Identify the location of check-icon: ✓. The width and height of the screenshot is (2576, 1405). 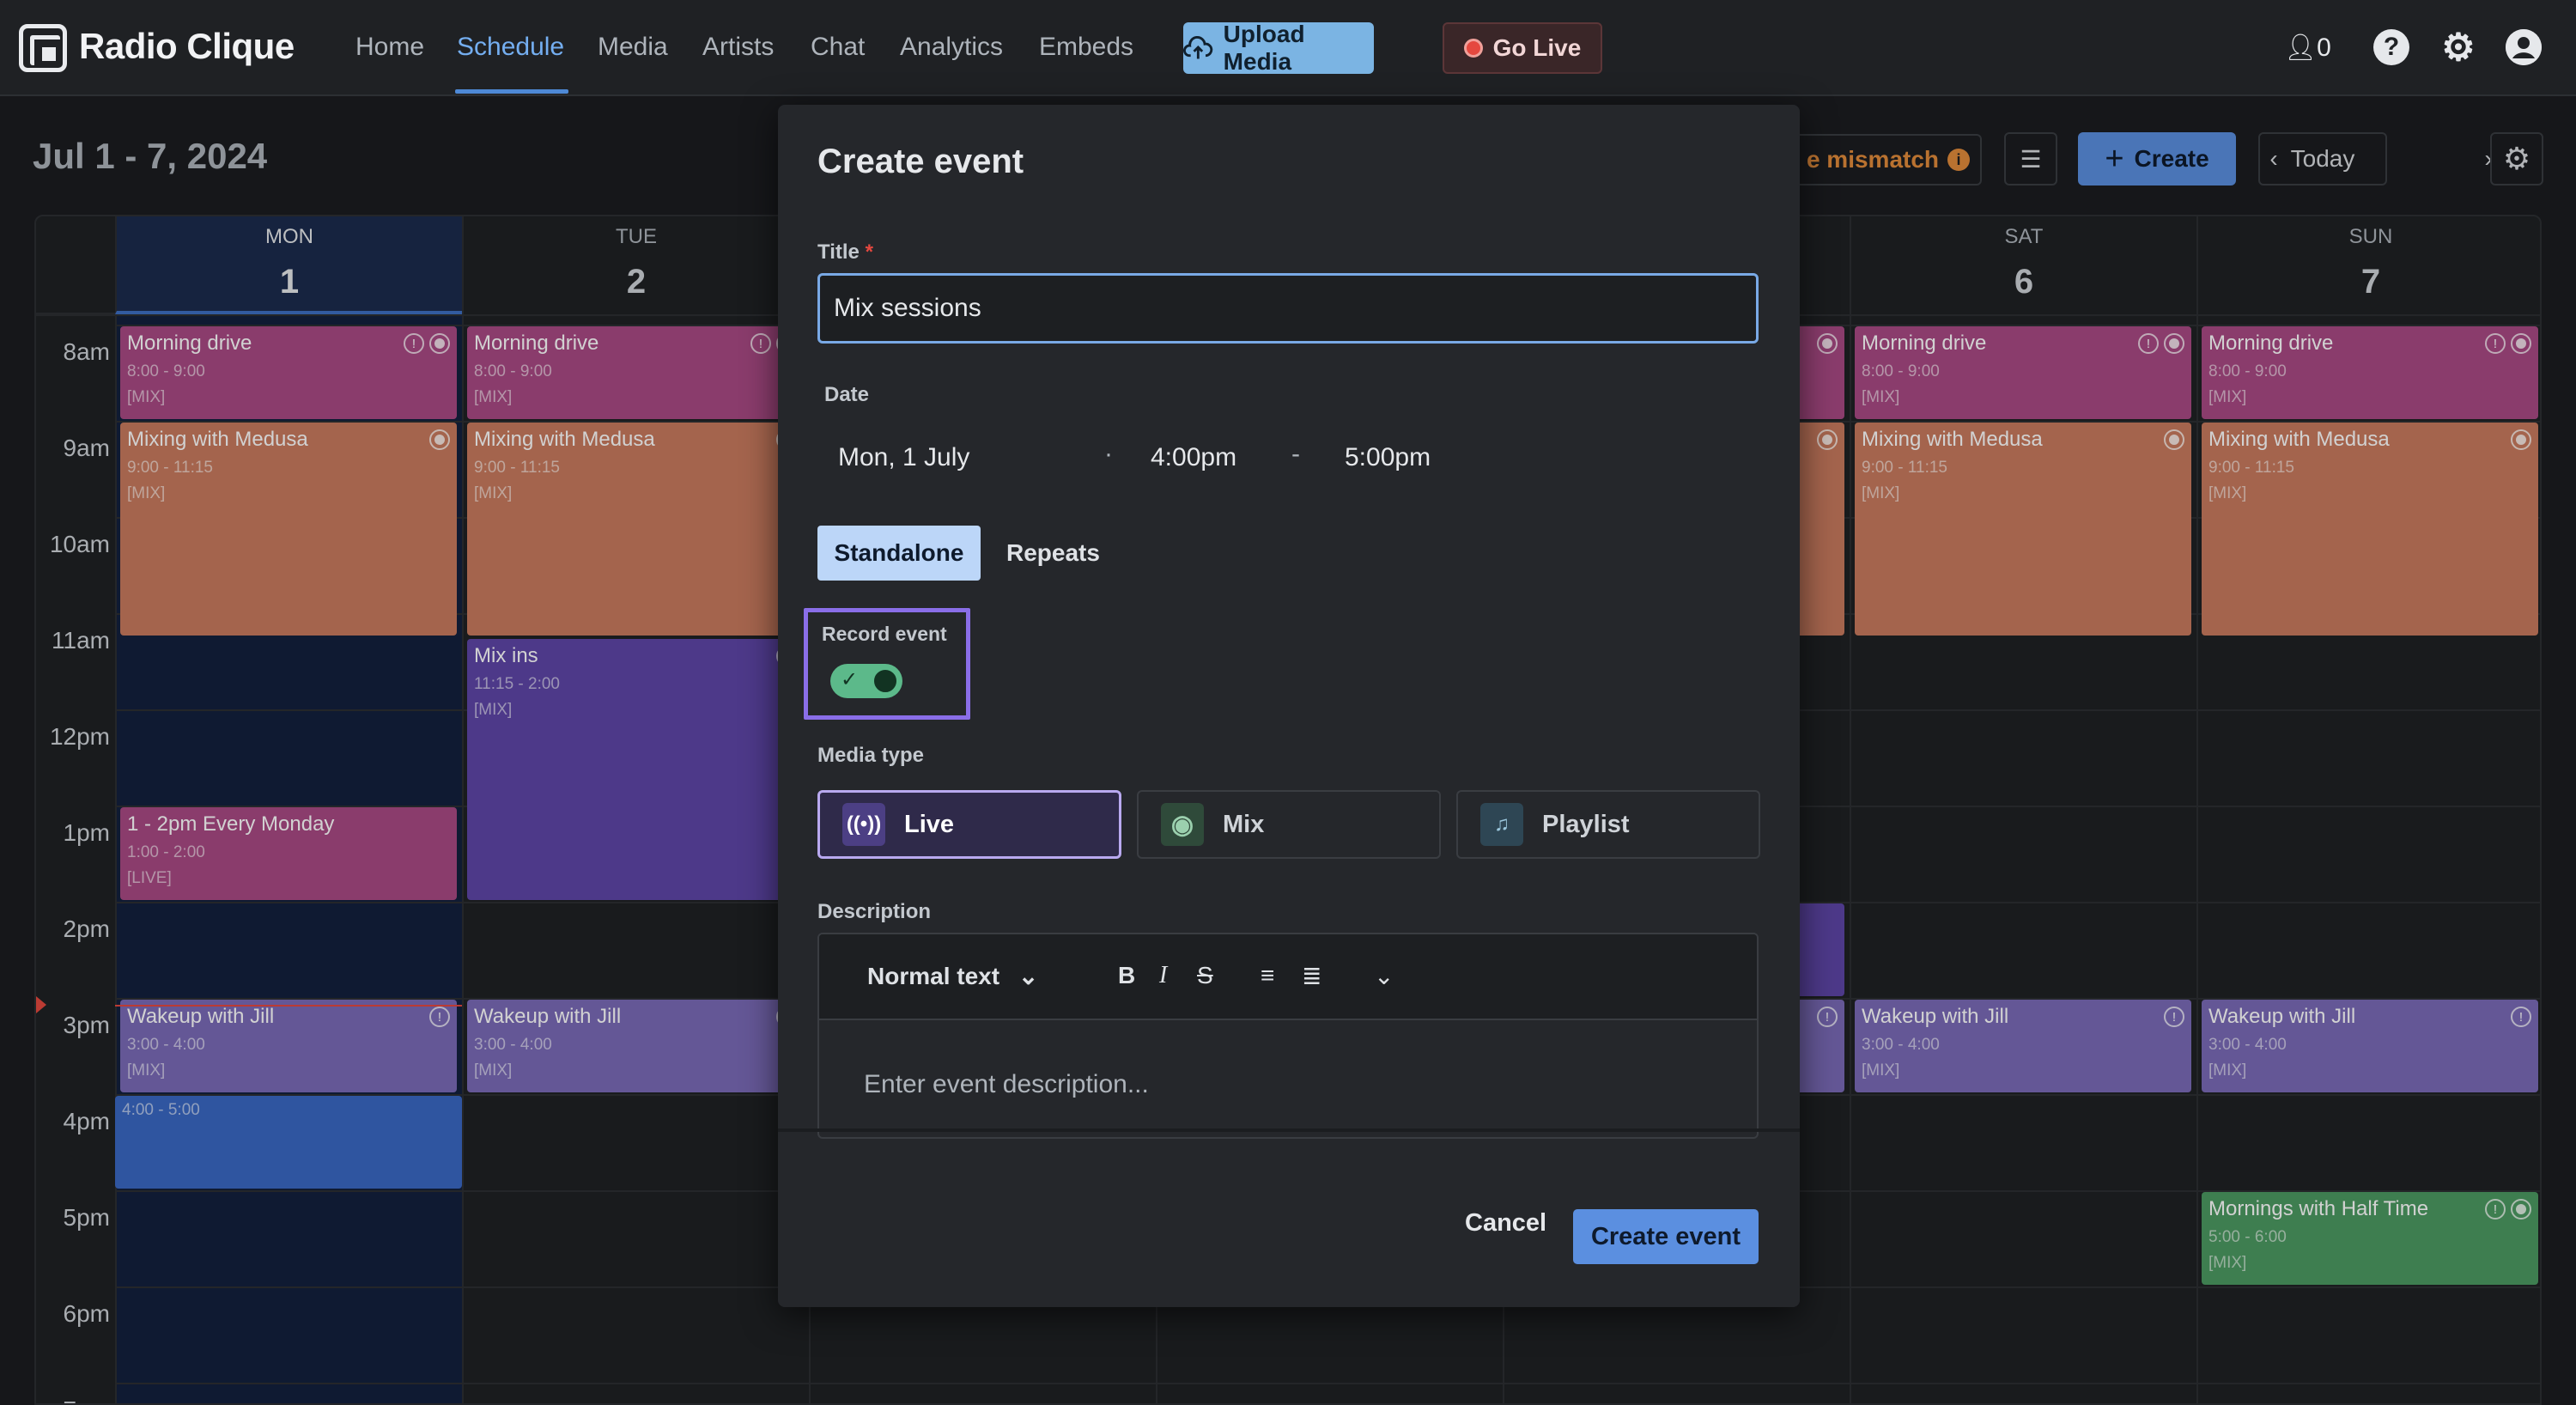
(850, 679).